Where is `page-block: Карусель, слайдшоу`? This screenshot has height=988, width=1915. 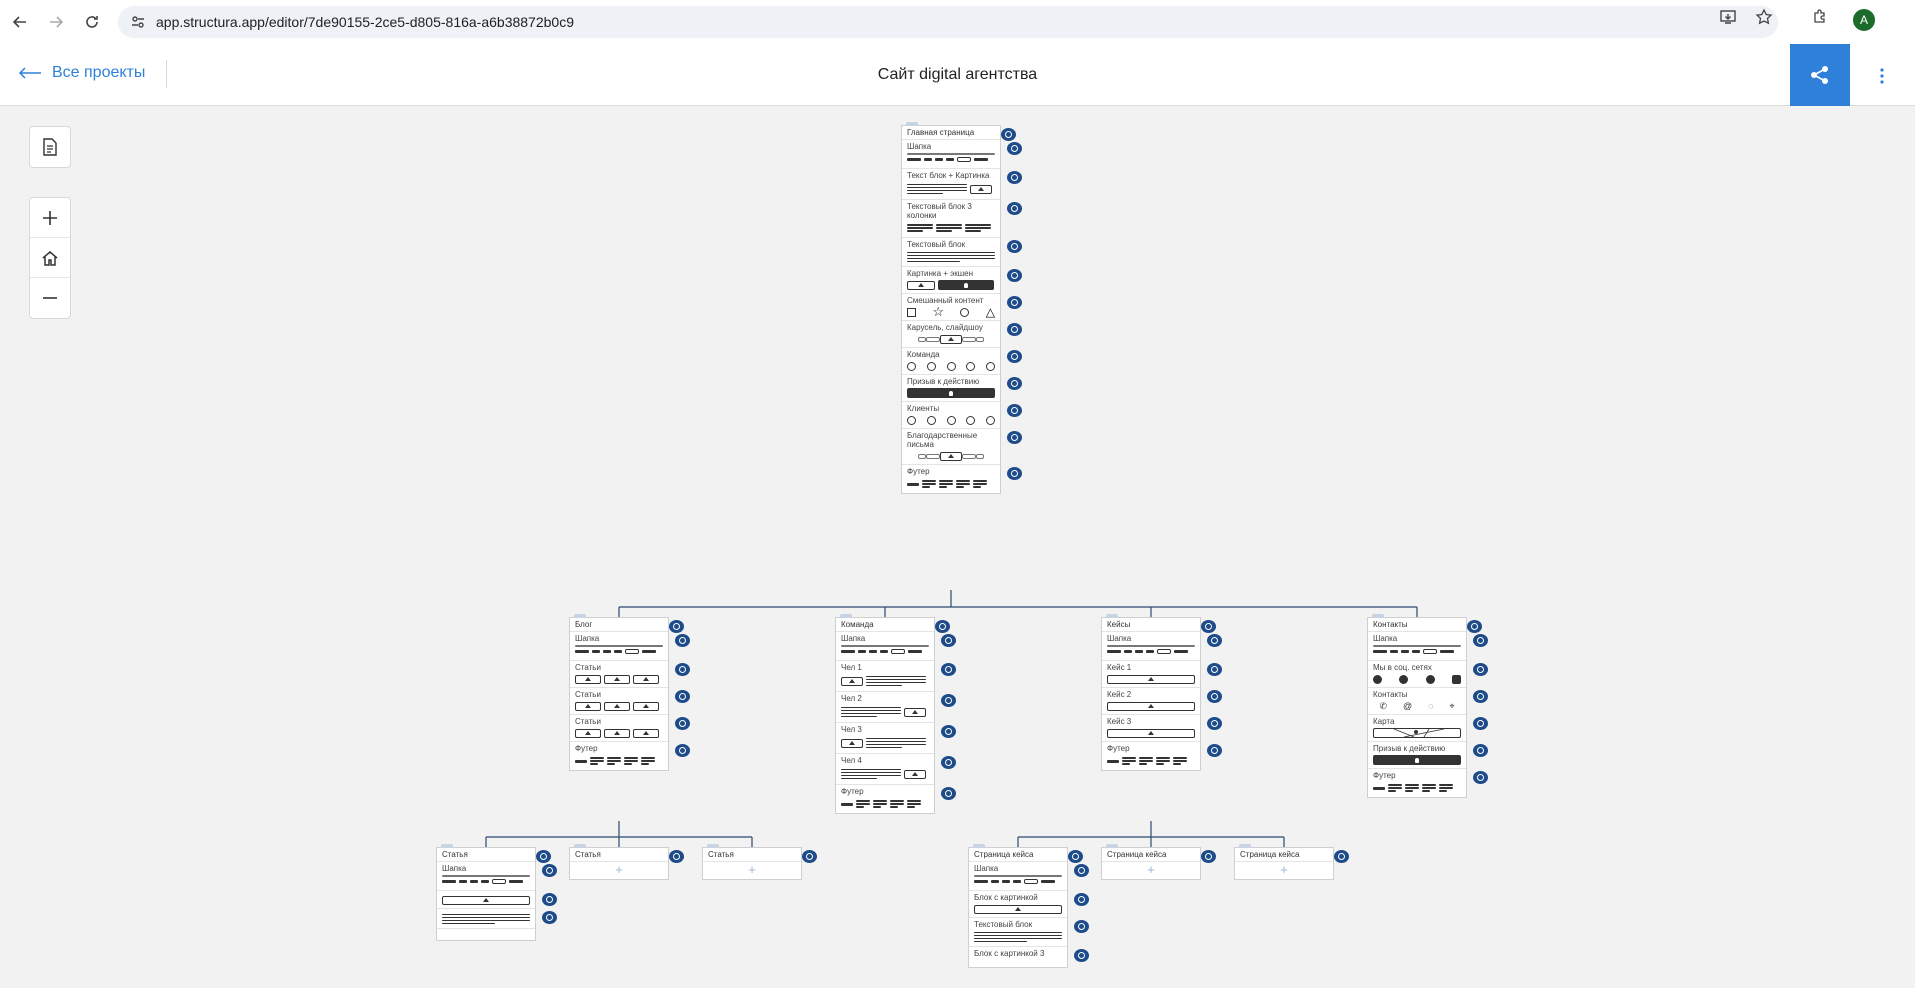
page-block: Карусель, слайдшоу is located at coordinates (962, 334).